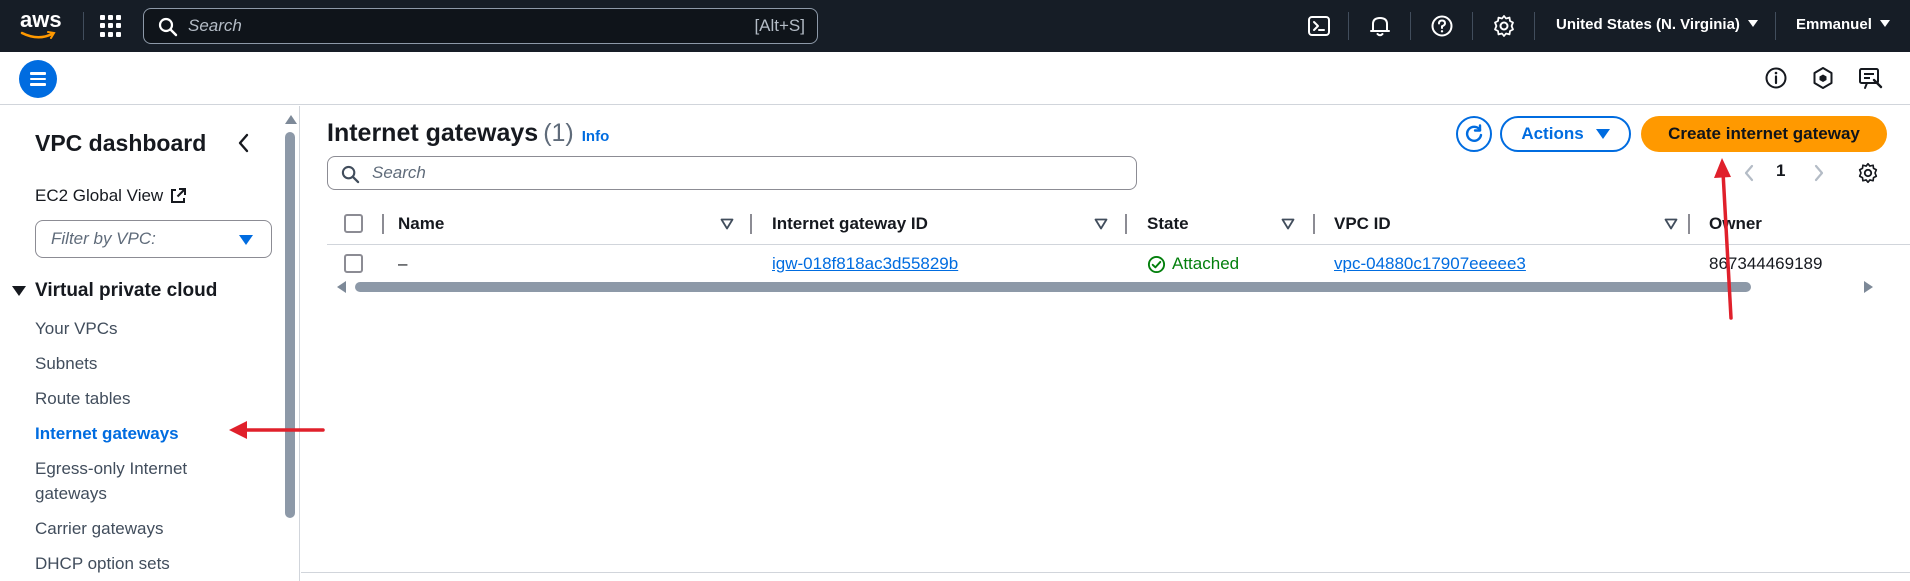 Image resolution: width=1910 pixels, height=581 pixels. I want to click on global-search: [Alt+S], so click(480, 26).